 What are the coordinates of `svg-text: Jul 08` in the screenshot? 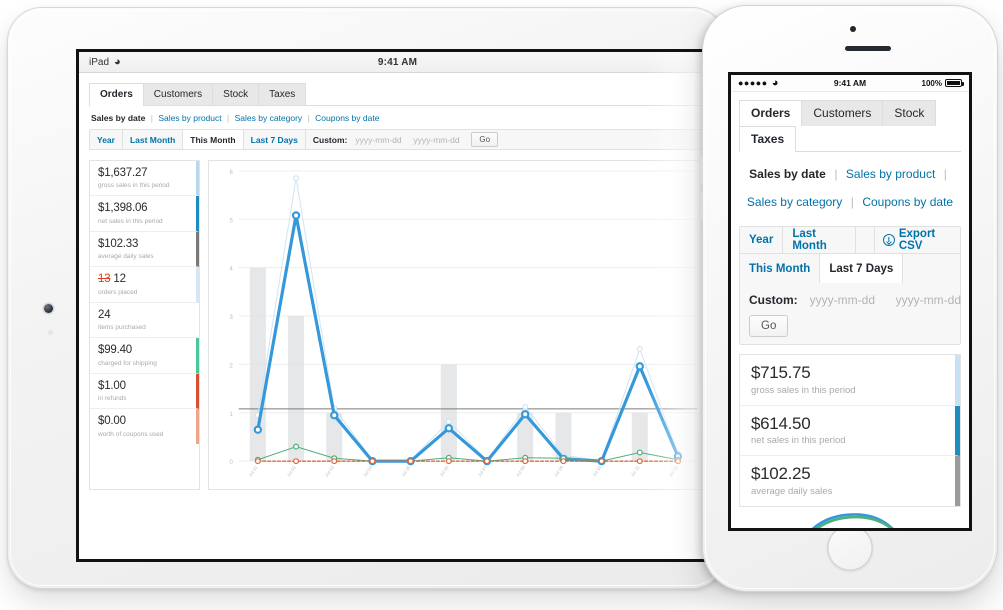 It's located at (520, 470).